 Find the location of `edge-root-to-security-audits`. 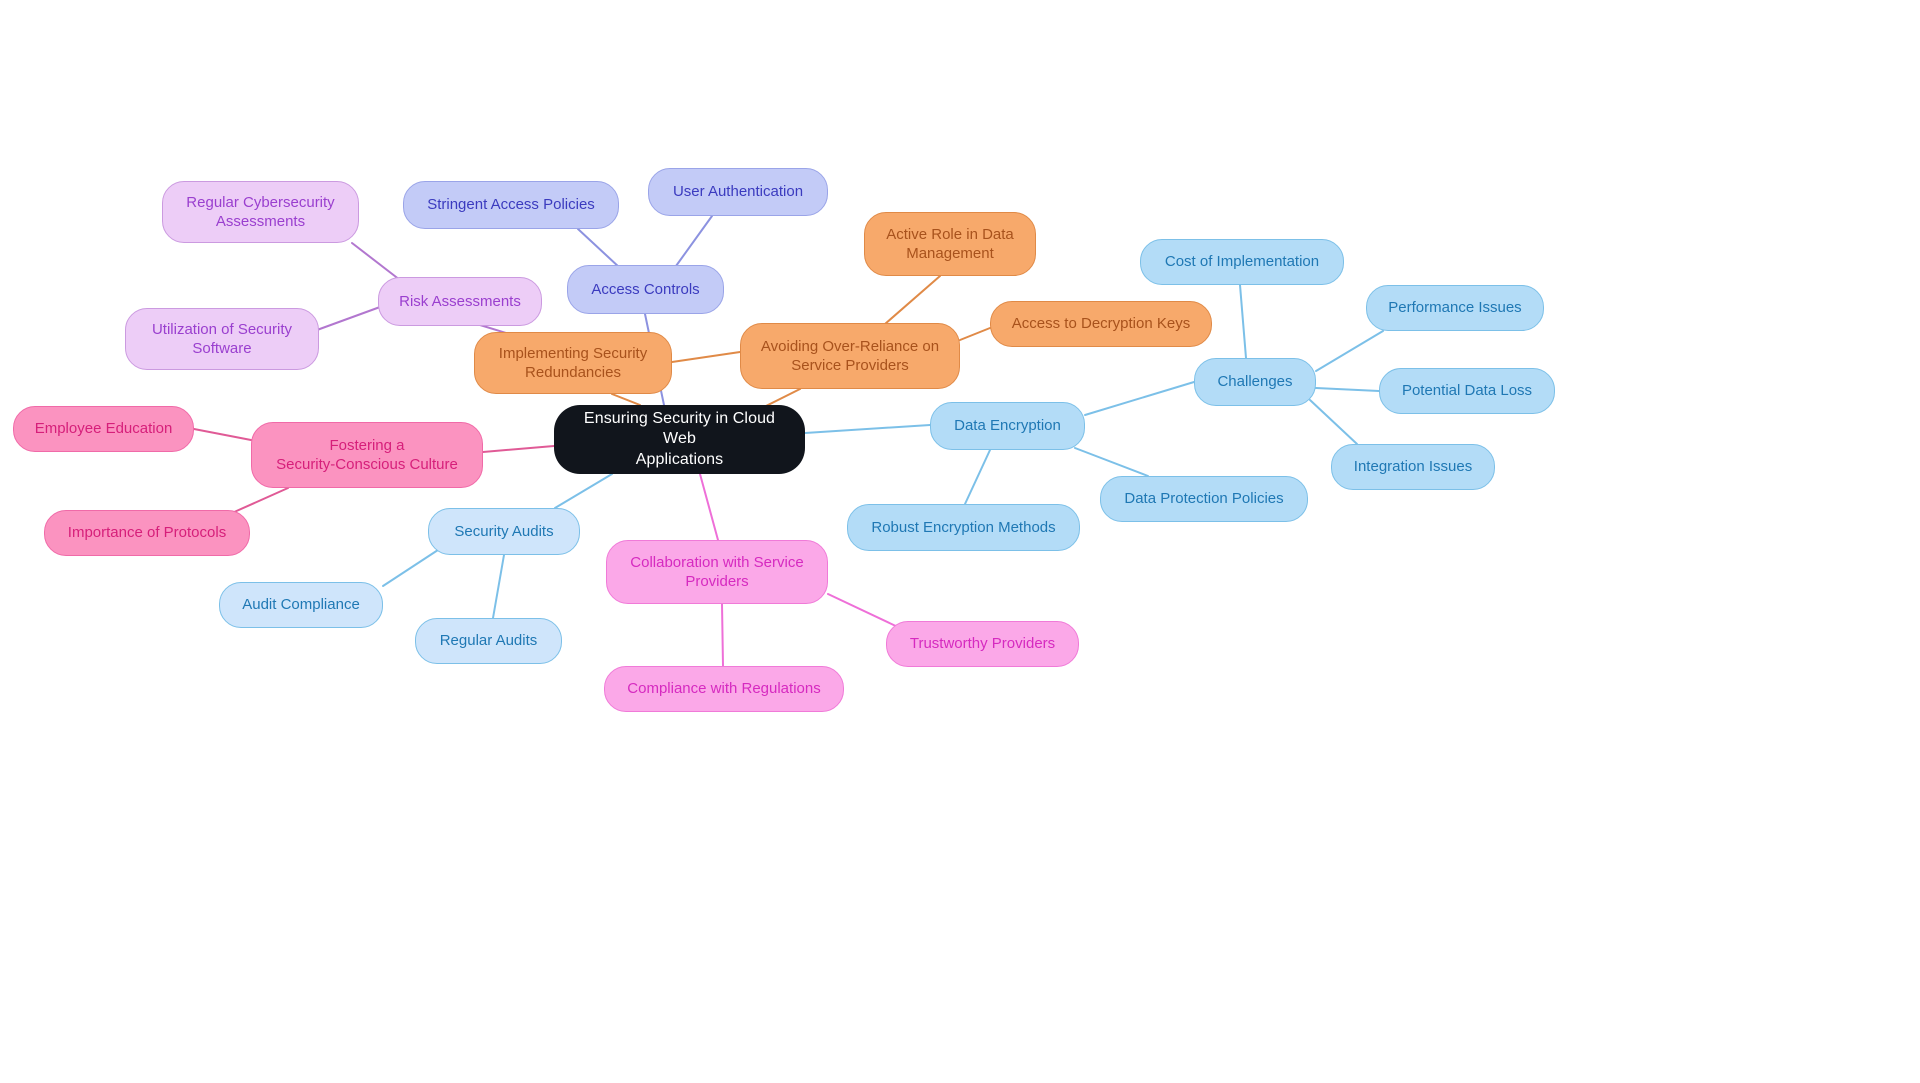

edge-root-to-security-audits is located at coordinates (583, 491).